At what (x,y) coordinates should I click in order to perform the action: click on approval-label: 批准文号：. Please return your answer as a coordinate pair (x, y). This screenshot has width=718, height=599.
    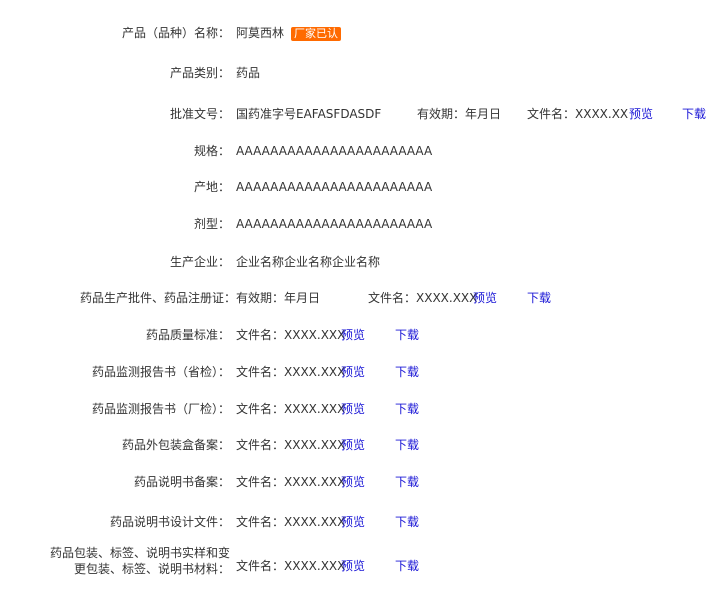
    Looking at the image, I should click on (199, 114).